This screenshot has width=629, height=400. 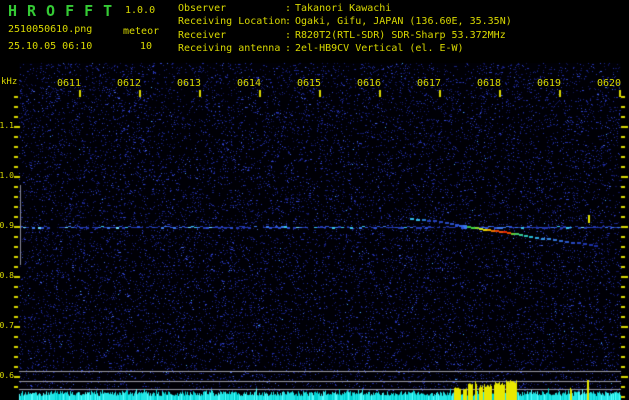 What do you see at coordinates (229, 49) in the screenshot?
I see `info-label: Receiving antenna` at bounding box center [229, 49].